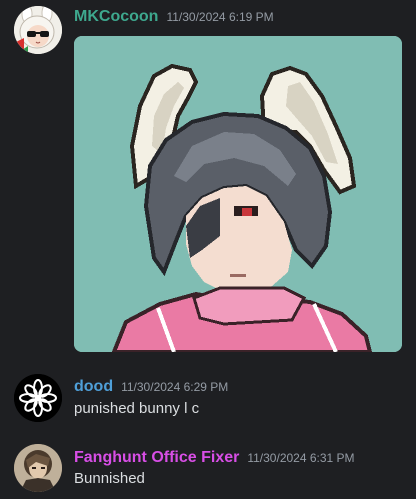 Image resolution: width=416 pixels, height=499 pixels. Describe the element at coordinates (174, 387) in the screenshot. I see `timestamp: 11/30/2024 6:29 PM` at that location.